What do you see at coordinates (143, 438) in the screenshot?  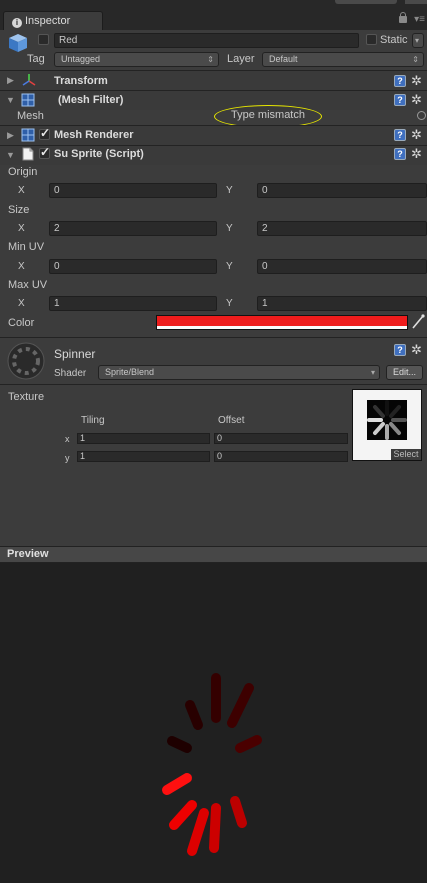 I see `tiling-x-field: 1` at bounding box center [143, 438].